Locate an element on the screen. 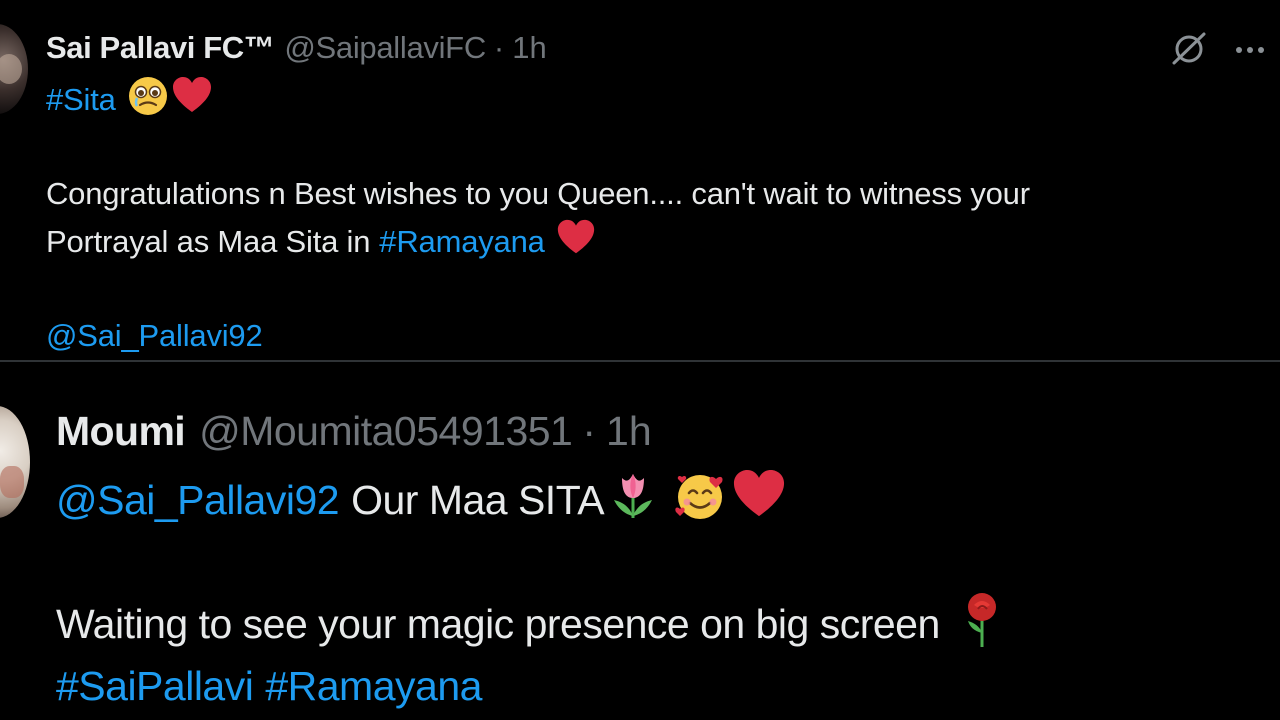 Image resolution: width=1280 pixels, height=720 pixels. hashtag-link: #Sita is located at coordinates (81, 100).